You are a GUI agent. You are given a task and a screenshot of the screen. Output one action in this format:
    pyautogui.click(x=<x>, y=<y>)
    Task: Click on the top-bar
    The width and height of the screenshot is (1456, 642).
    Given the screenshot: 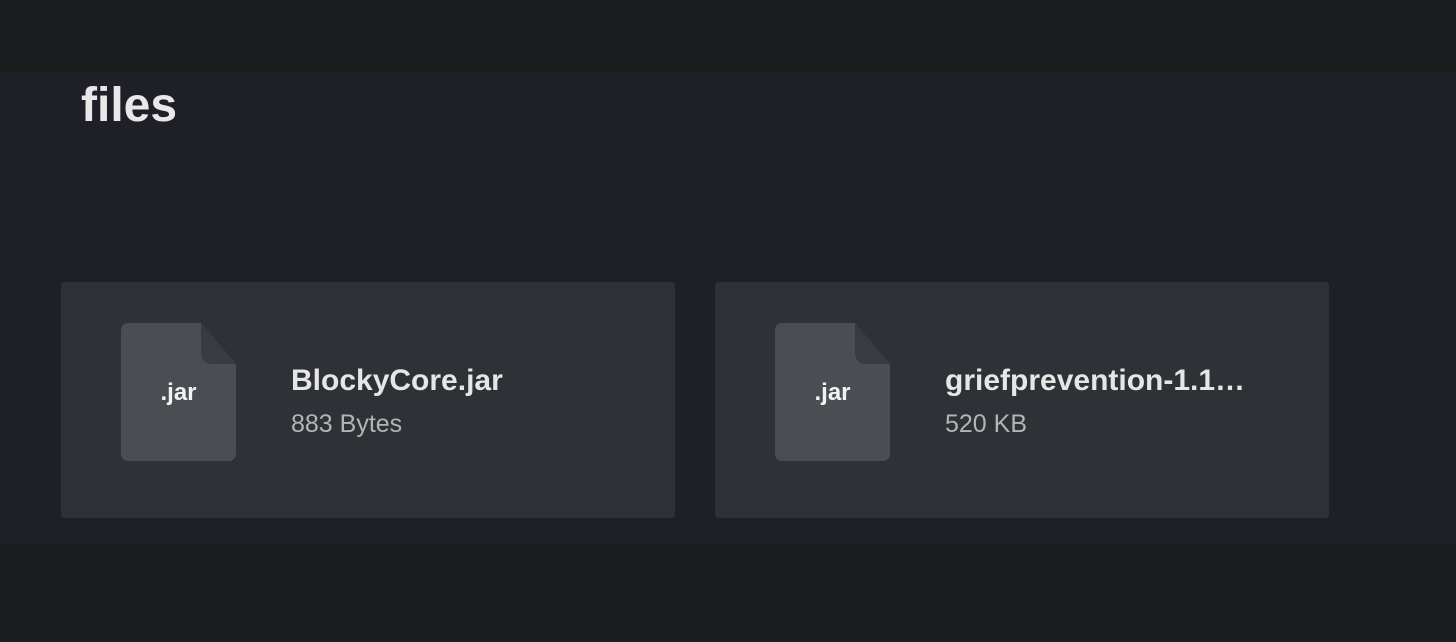 What is the action you would take?
    pyautogui.click(x=728, y=36)
    